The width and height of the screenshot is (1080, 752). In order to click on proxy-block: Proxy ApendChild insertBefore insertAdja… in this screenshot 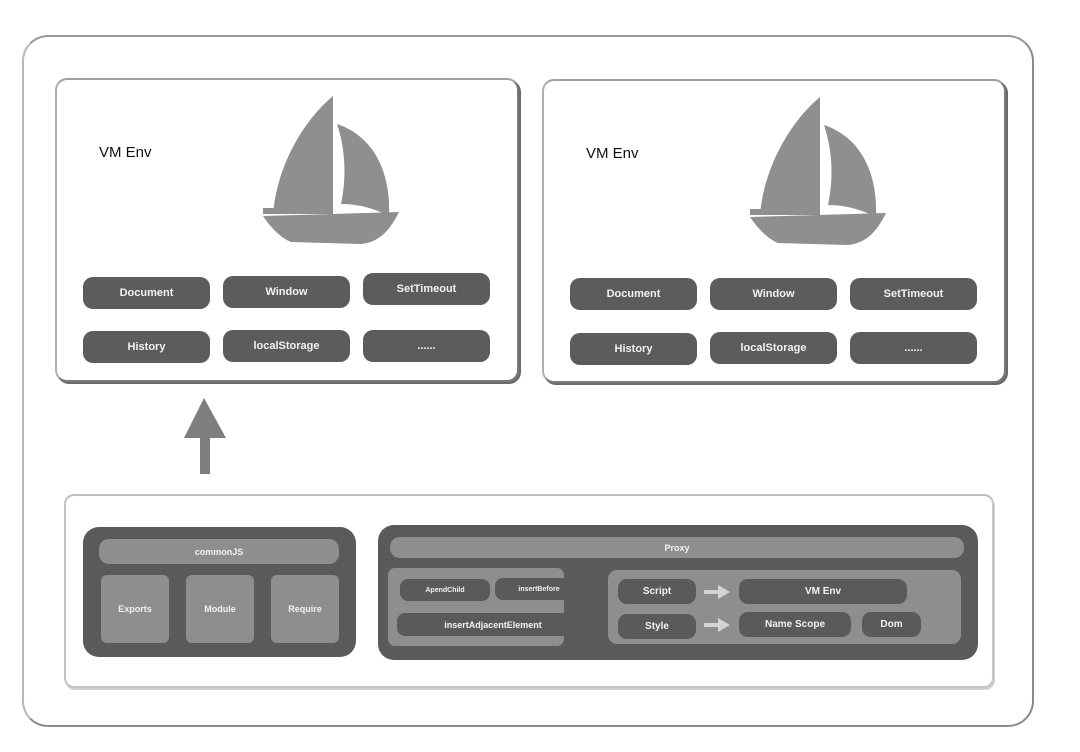, I will do `click(678, 592)`.